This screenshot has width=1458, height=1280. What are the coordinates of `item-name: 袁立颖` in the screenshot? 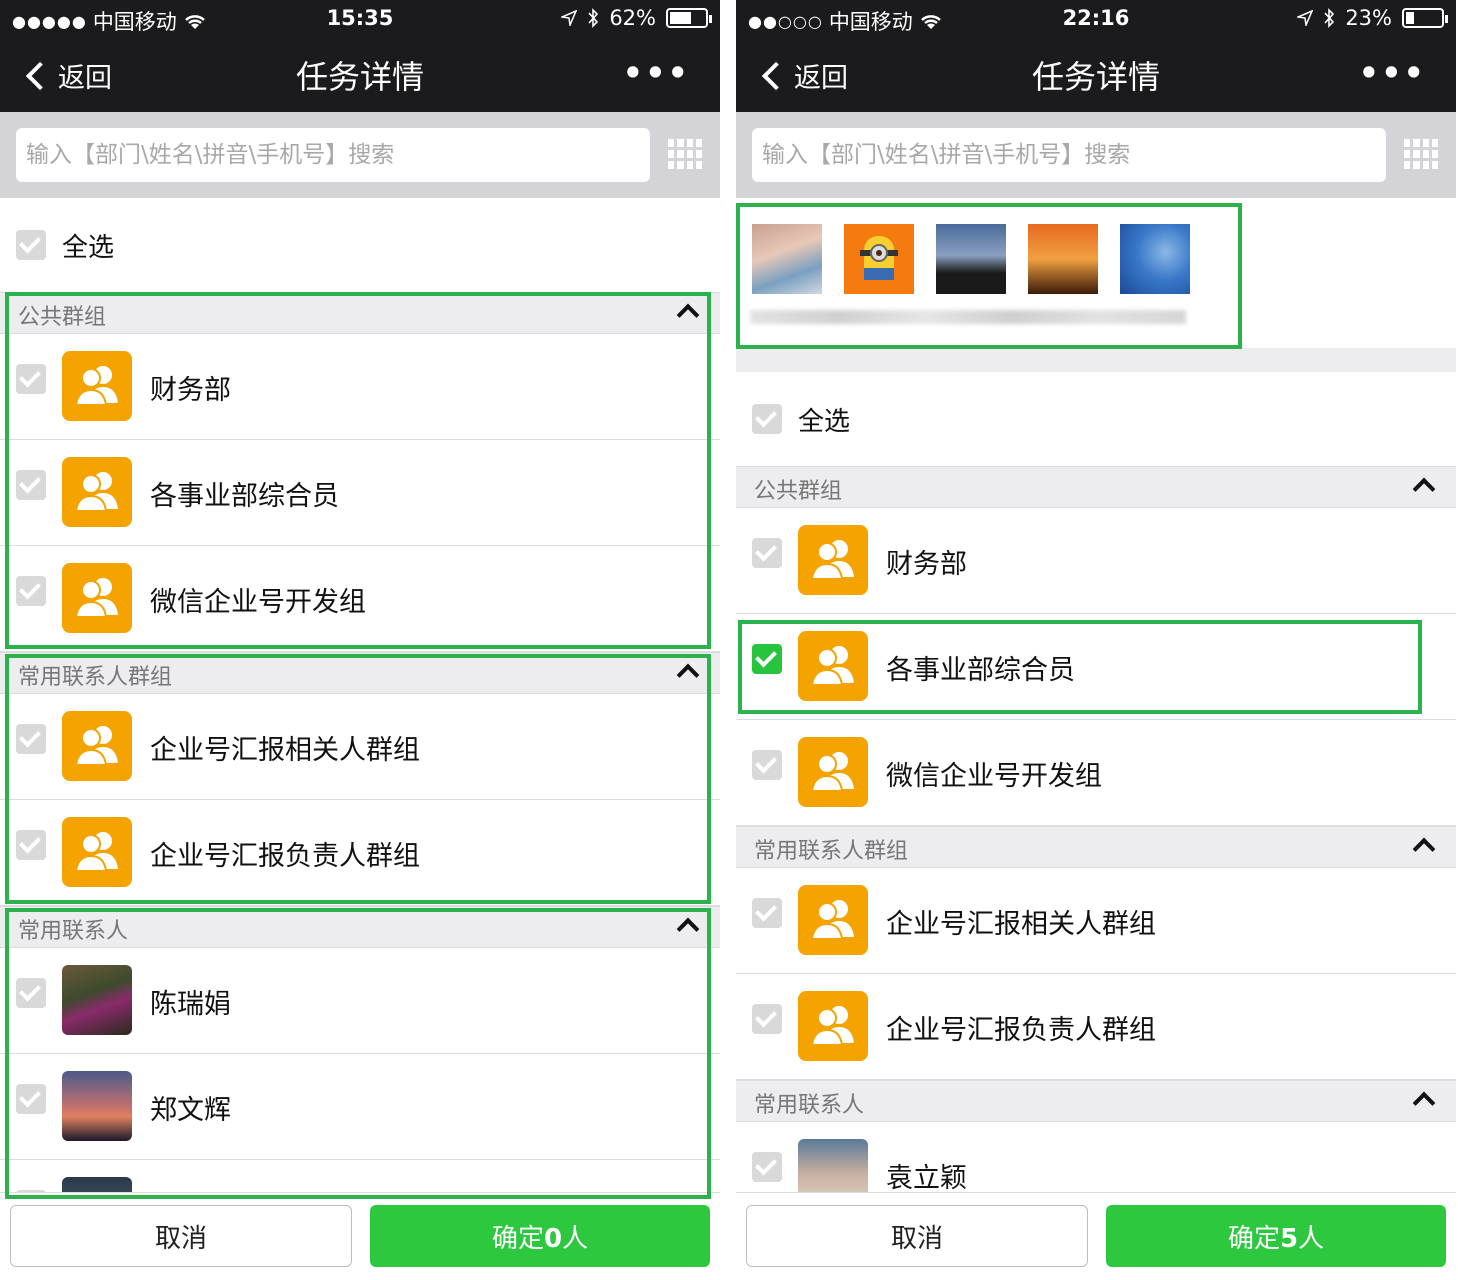 It's located at (926, 1177).